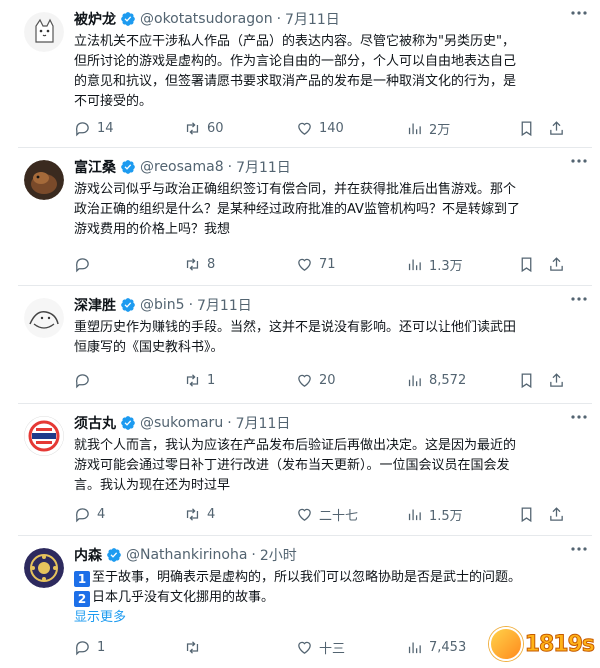 The image size is (600, 668). Describe the element at coordinates (428, 128) in the screenshot. I see `views-button: 2万` at that location.